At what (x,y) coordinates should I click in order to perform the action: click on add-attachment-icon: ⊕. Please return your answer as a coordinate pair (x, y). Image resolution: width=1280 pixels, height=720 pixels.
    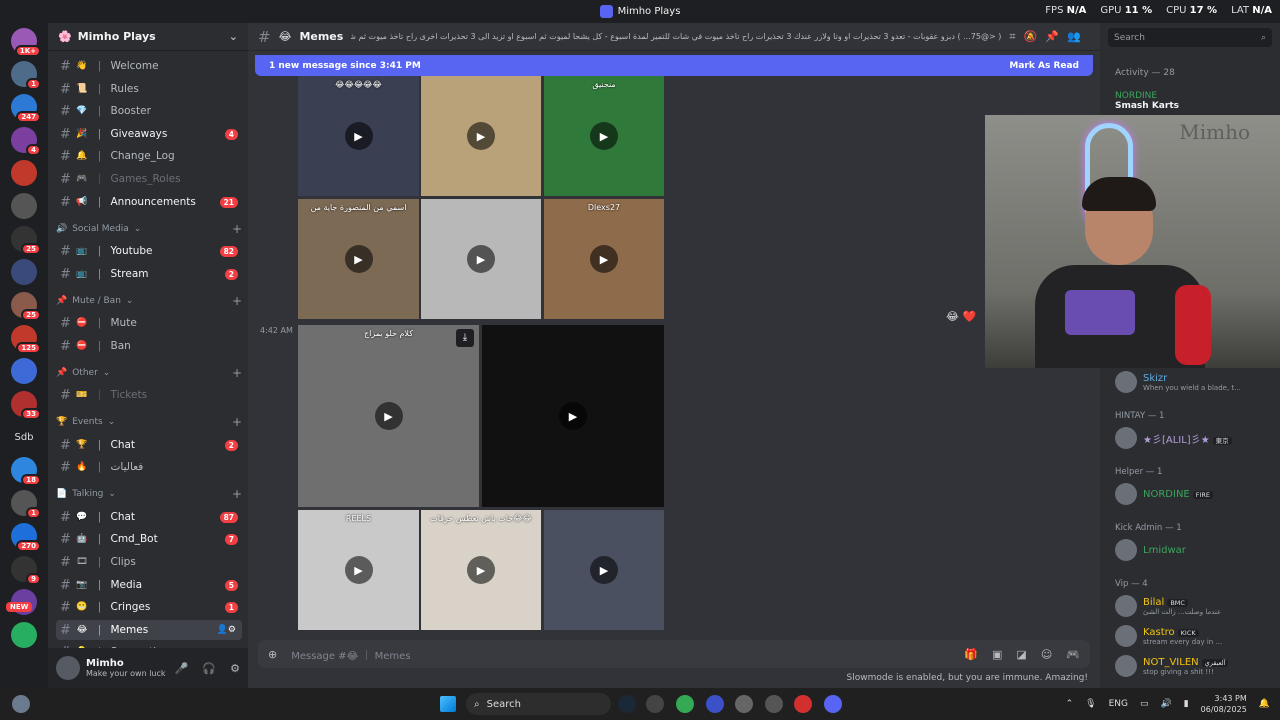
    Looking at the image, I should click on (272, 654).